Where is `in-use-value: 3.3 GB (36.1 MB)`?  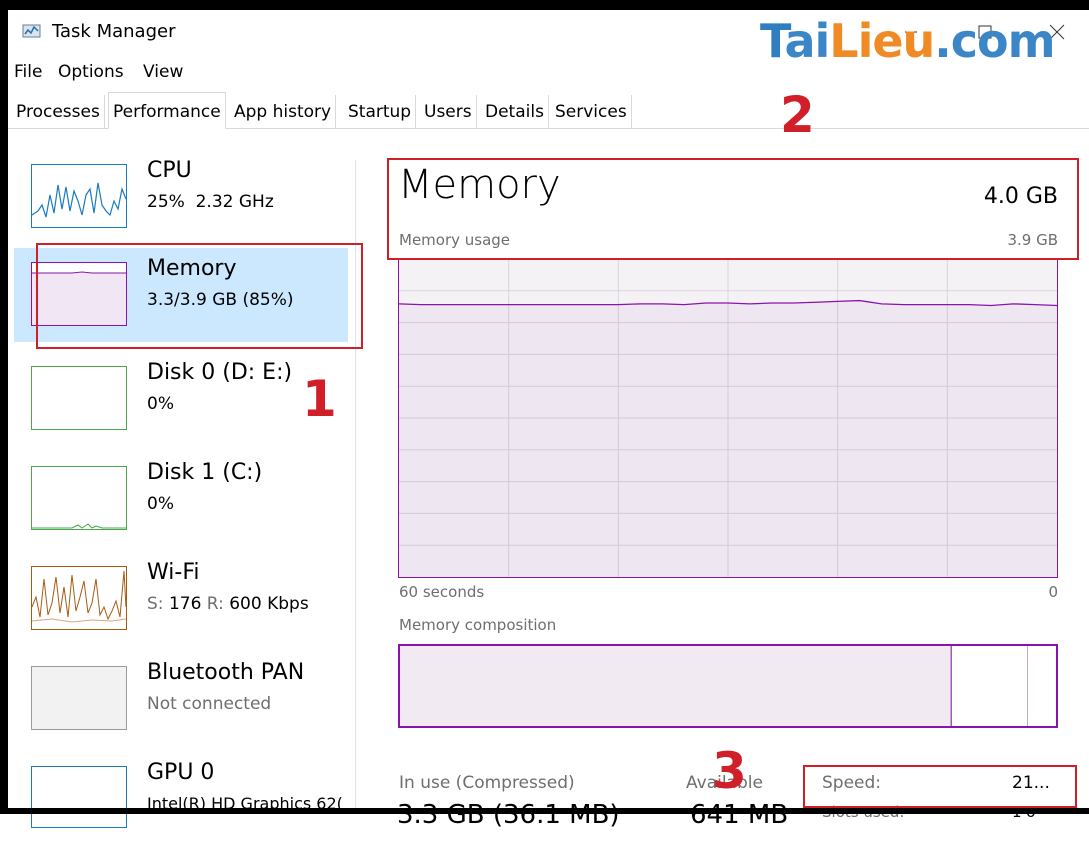 in-use-value: 3.3 GB (36.1 MB) is located at coordinates (508, 815).